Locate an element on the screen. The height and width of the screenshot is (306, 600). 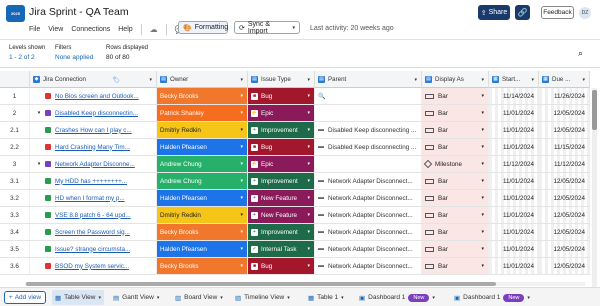
parent-cell is located at coordinates (368, 113).